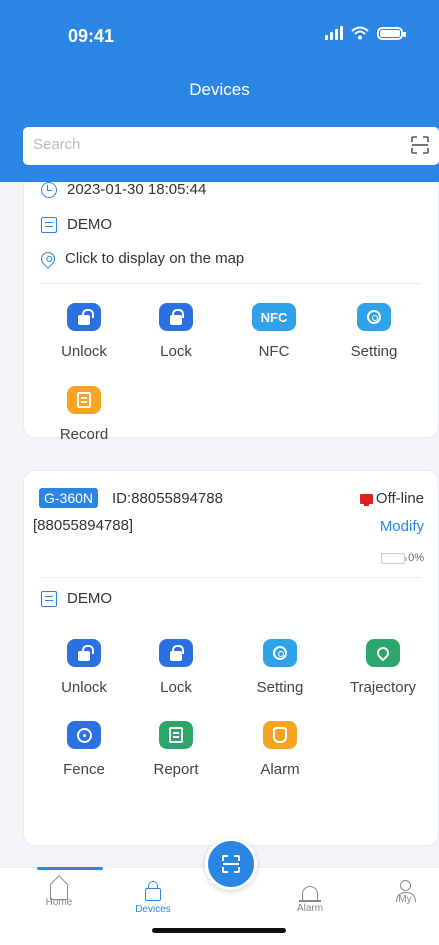 Image resolution: width=439 pixels, height=945 pixels. I want to click on trajectory-label: Trajectory, so click(383, 687).